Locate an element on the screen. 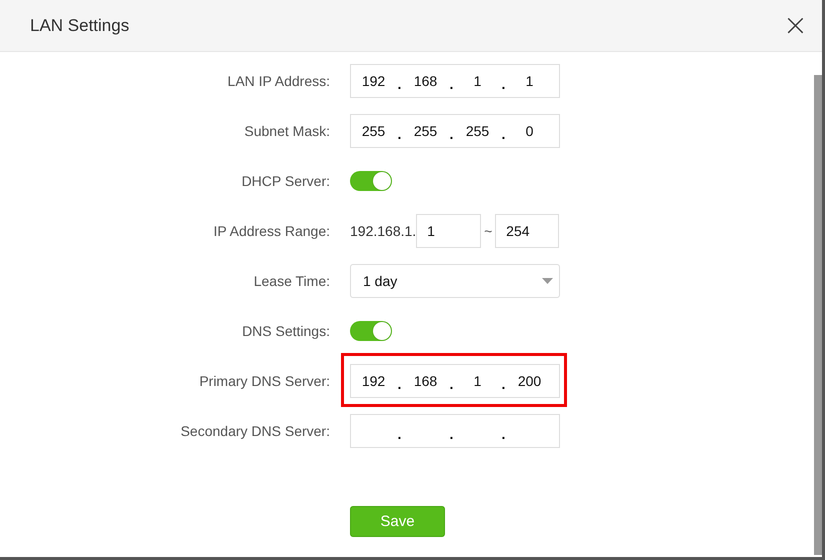 This screenshot has height=560, width=825. dialog-title: LAN Settings is located at coordinates (80, 26).